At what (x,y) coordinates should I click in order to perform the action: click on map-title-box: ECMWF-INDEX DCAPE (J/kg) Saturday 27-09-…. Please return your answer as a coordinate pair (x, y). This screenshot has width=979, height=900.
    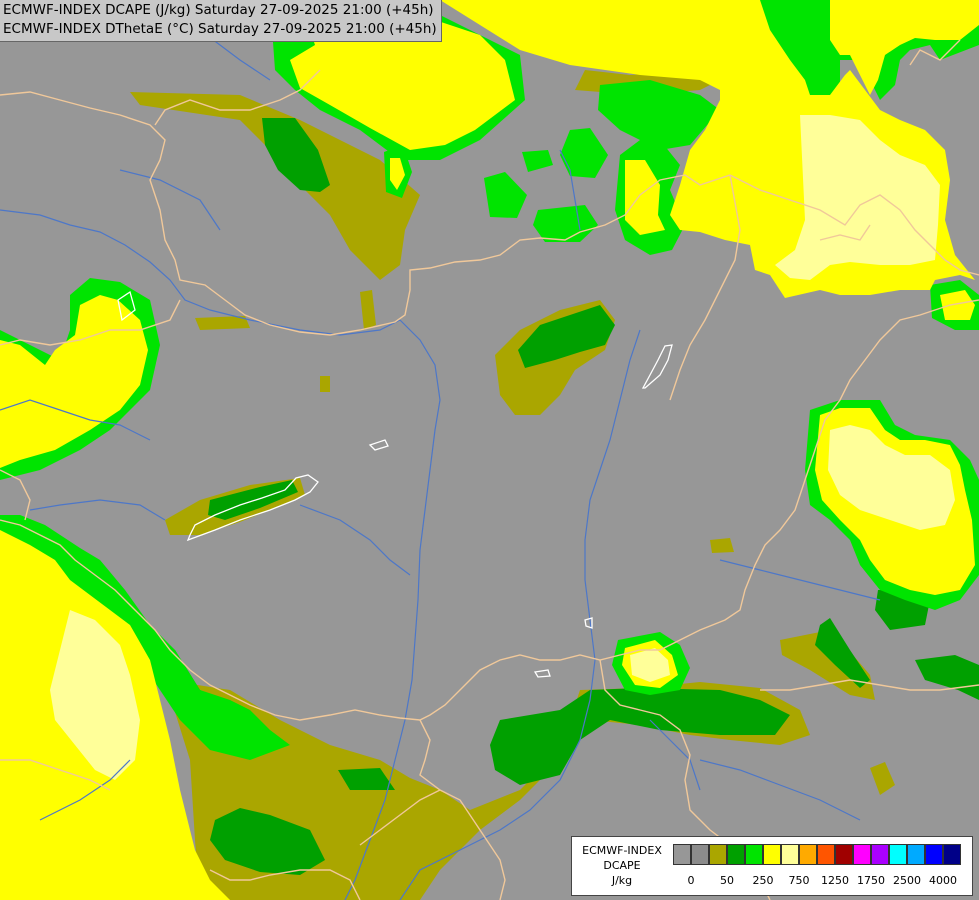
    Looking at the image, I should click on (221, 21).